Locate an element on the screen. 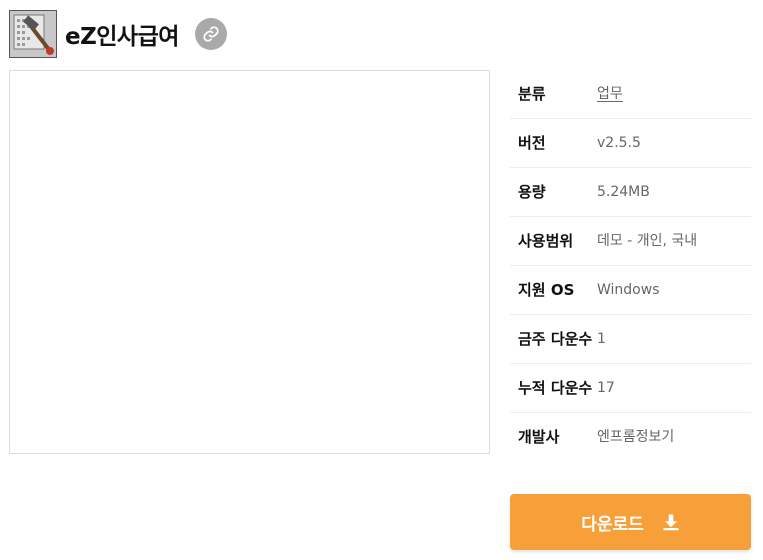 The width and height of the screenshot is (763, 560). info-row-category: 분류 업무 is located at coordinates (630, 94).